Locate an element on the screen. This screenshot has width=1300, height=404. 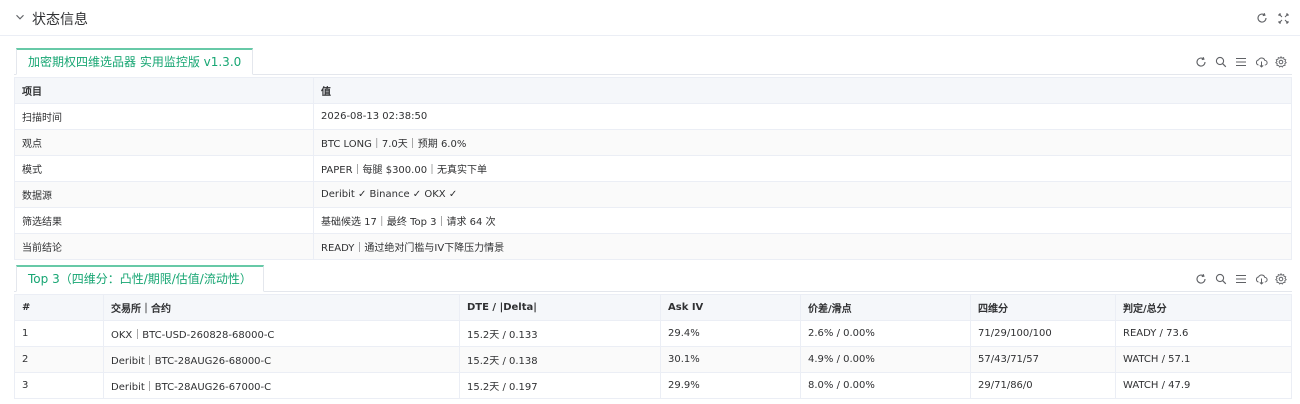
four-dim-score-cell: 57/43/71/57 is located at coordinates (1043, 359).